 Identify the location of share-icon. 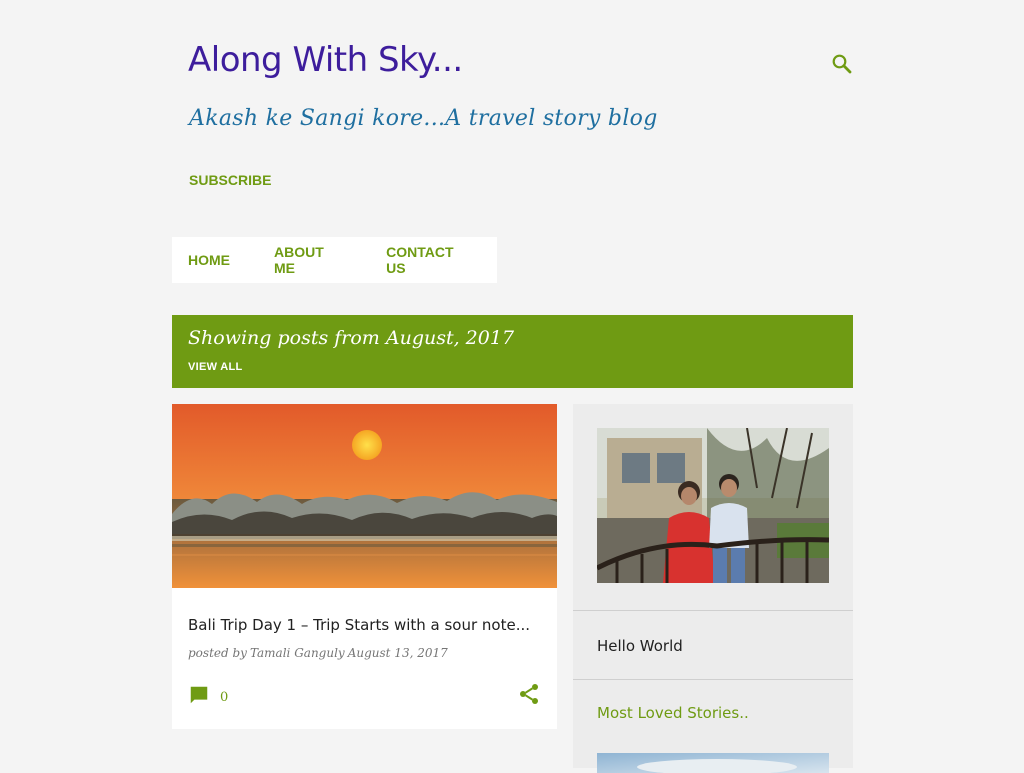
(529, 694).